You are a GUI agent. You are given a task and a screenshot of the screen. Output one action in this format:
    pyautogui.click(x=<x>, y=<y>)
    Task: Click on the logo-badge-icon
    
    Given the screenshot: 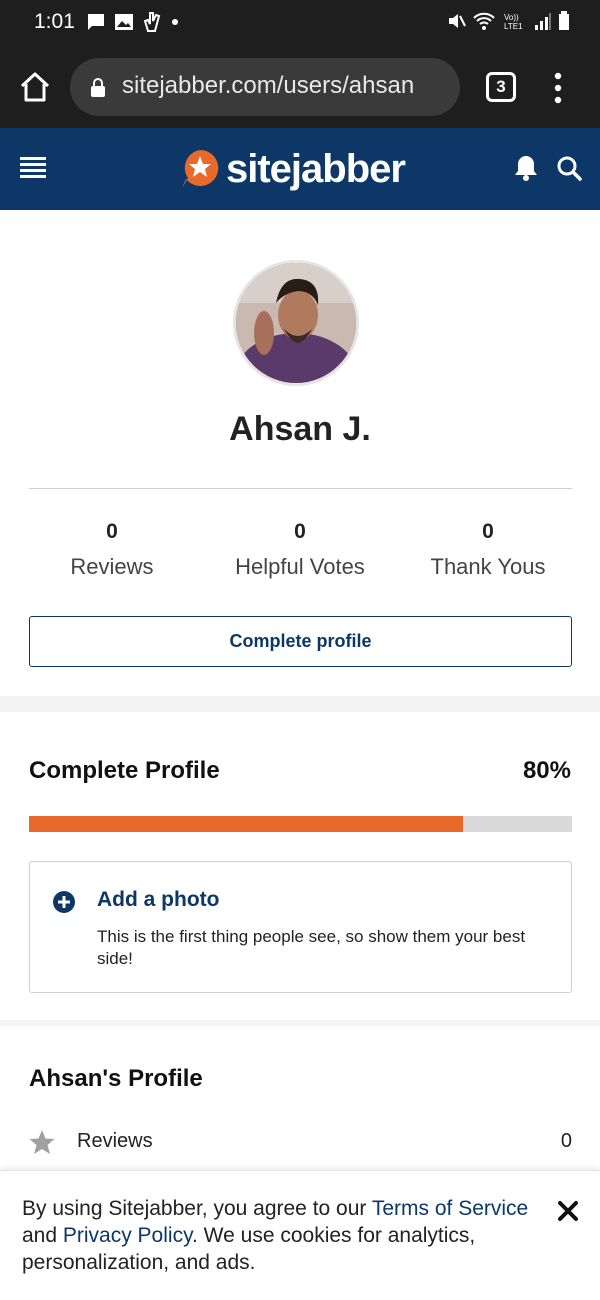 What is the action you would take?
    pyautogui.click(x=200, y=168)
    